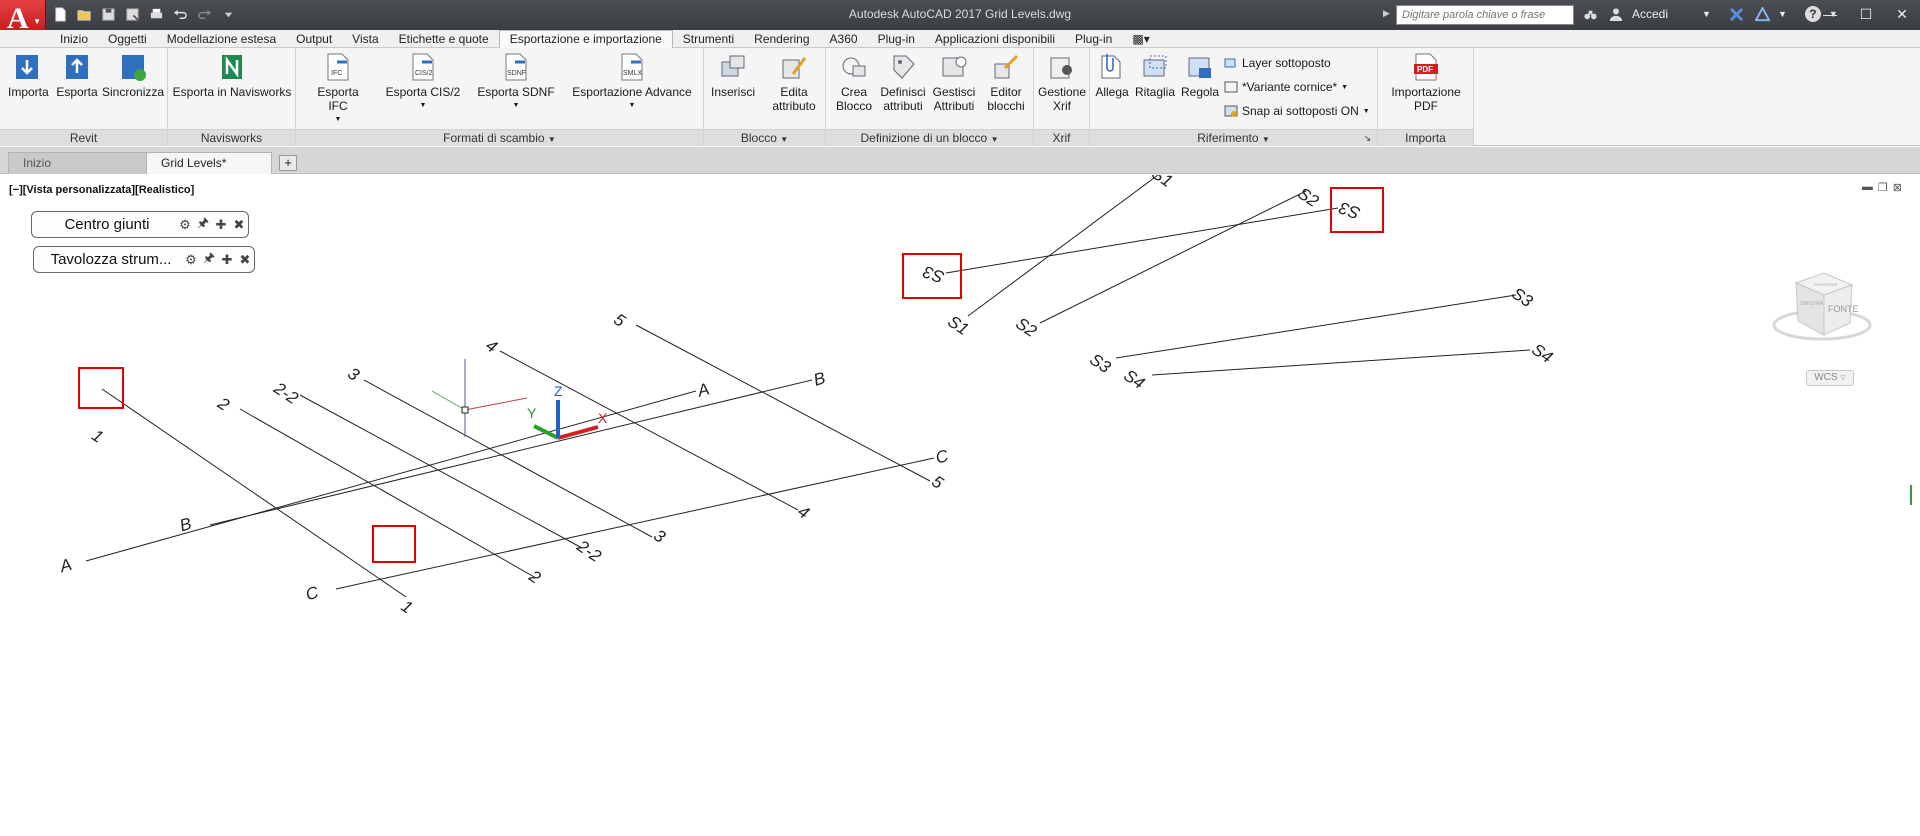  Describe the element at coordinates (1388, 14) in the screenshot. I see `search-expand-icon: ▶` at that location.